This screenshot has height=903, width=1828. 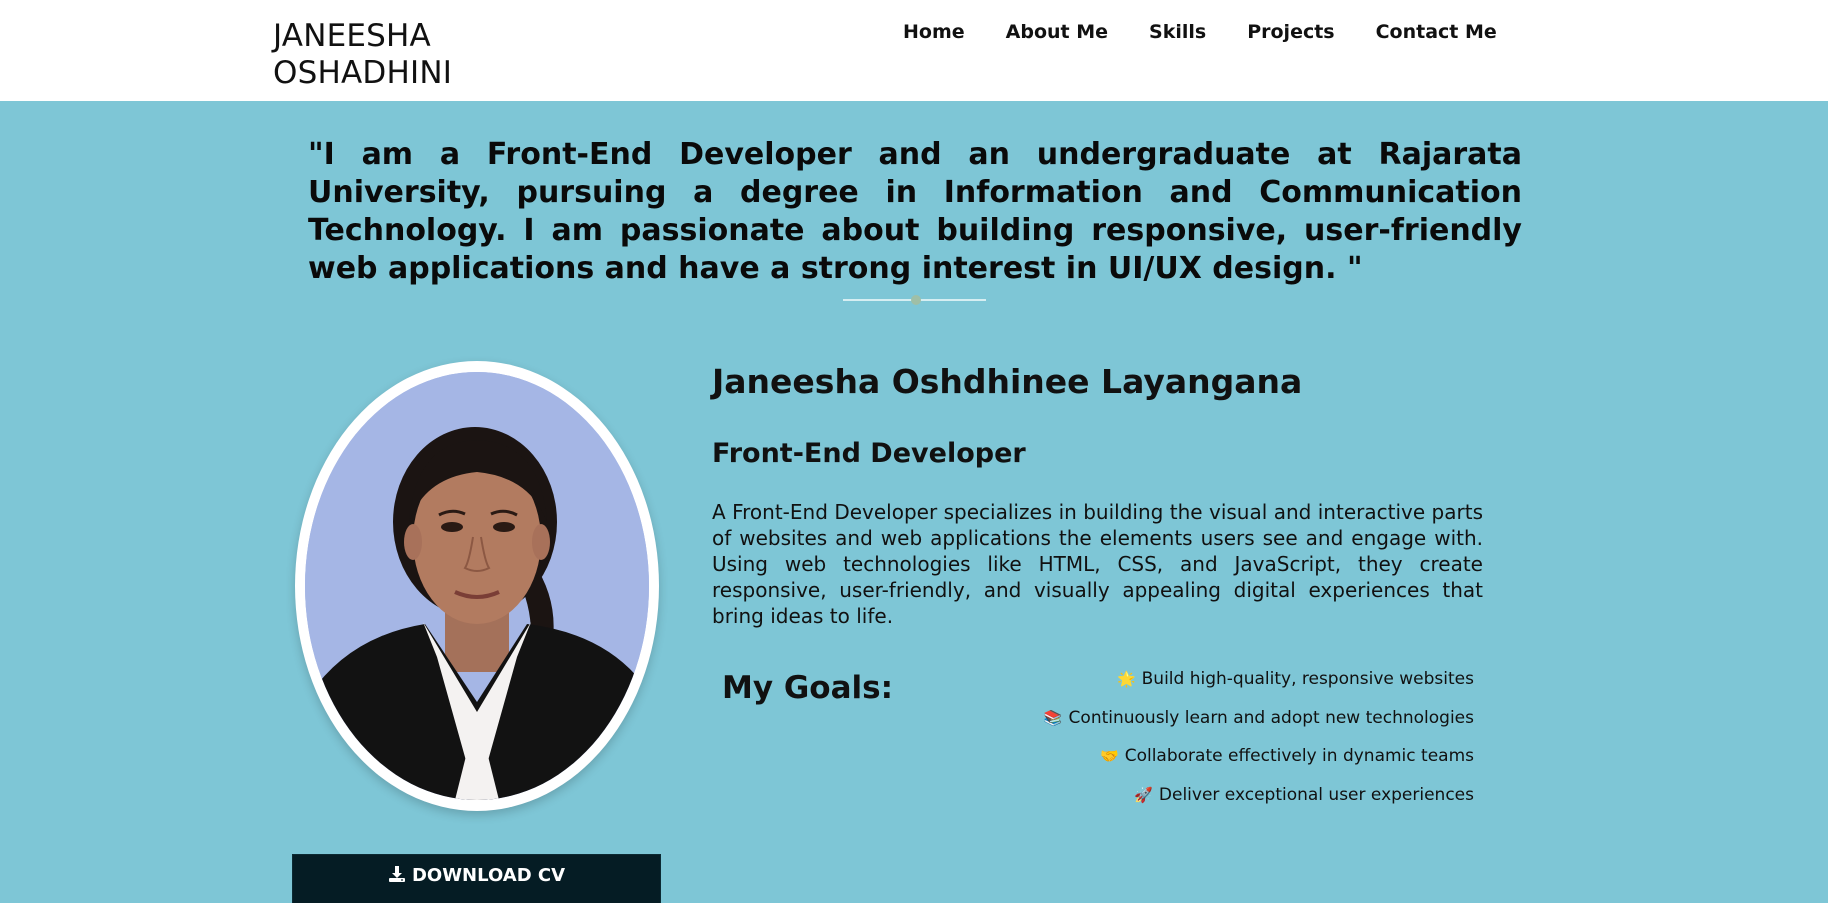 What do you see at coordinates (1007, 381) in the screenshot?
I see `profile-full-name: Janeesha Oshdhinee Layangana` at bounding box center [1007, 381].